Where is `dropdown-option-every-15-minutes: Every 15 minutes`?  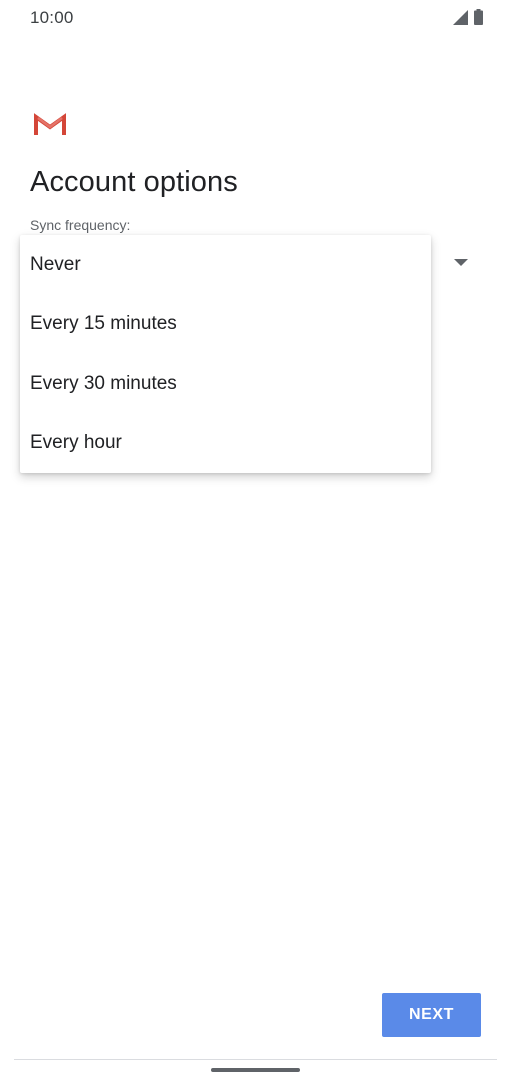 dropdown-option-every-15-minutes: Every 15 minutes is located at coordinates (225, 325).